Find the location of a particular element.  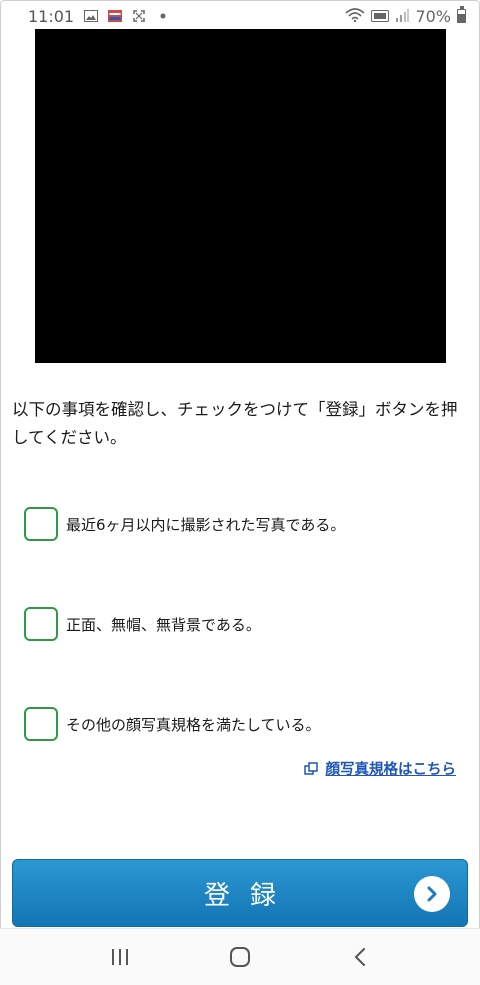

volte-icon is located at coordinates (380, 16).